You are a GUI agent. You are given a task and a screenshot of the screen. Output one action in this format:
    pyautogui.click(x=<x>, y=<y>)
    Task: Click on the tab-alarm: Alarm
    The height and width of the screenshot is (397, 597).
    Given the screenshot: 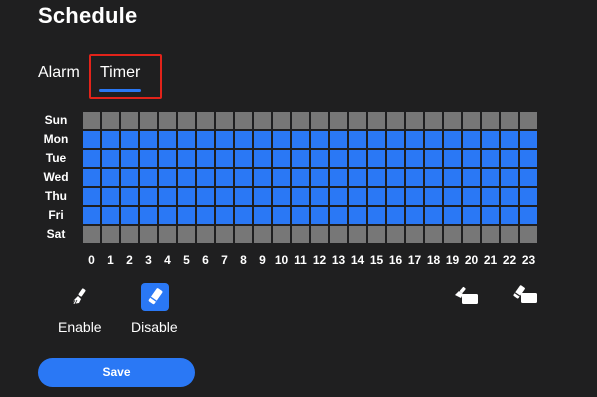 What is the action you would take?
    pyautogui.click(x=59, y=73)
    